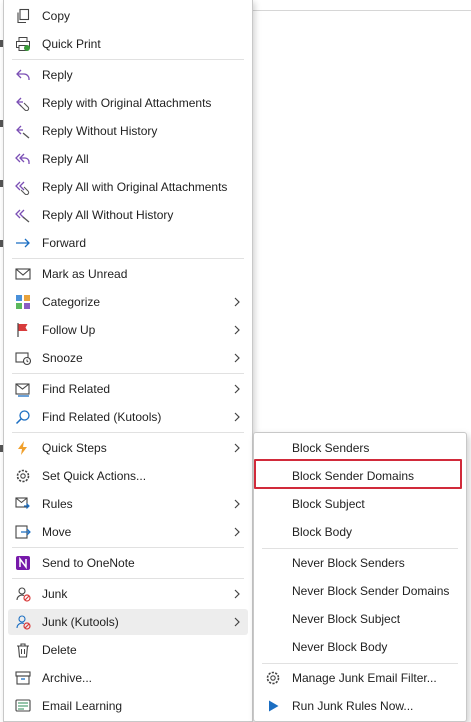  I want to click on menu-item-forward: Forward, so click(128, 243).